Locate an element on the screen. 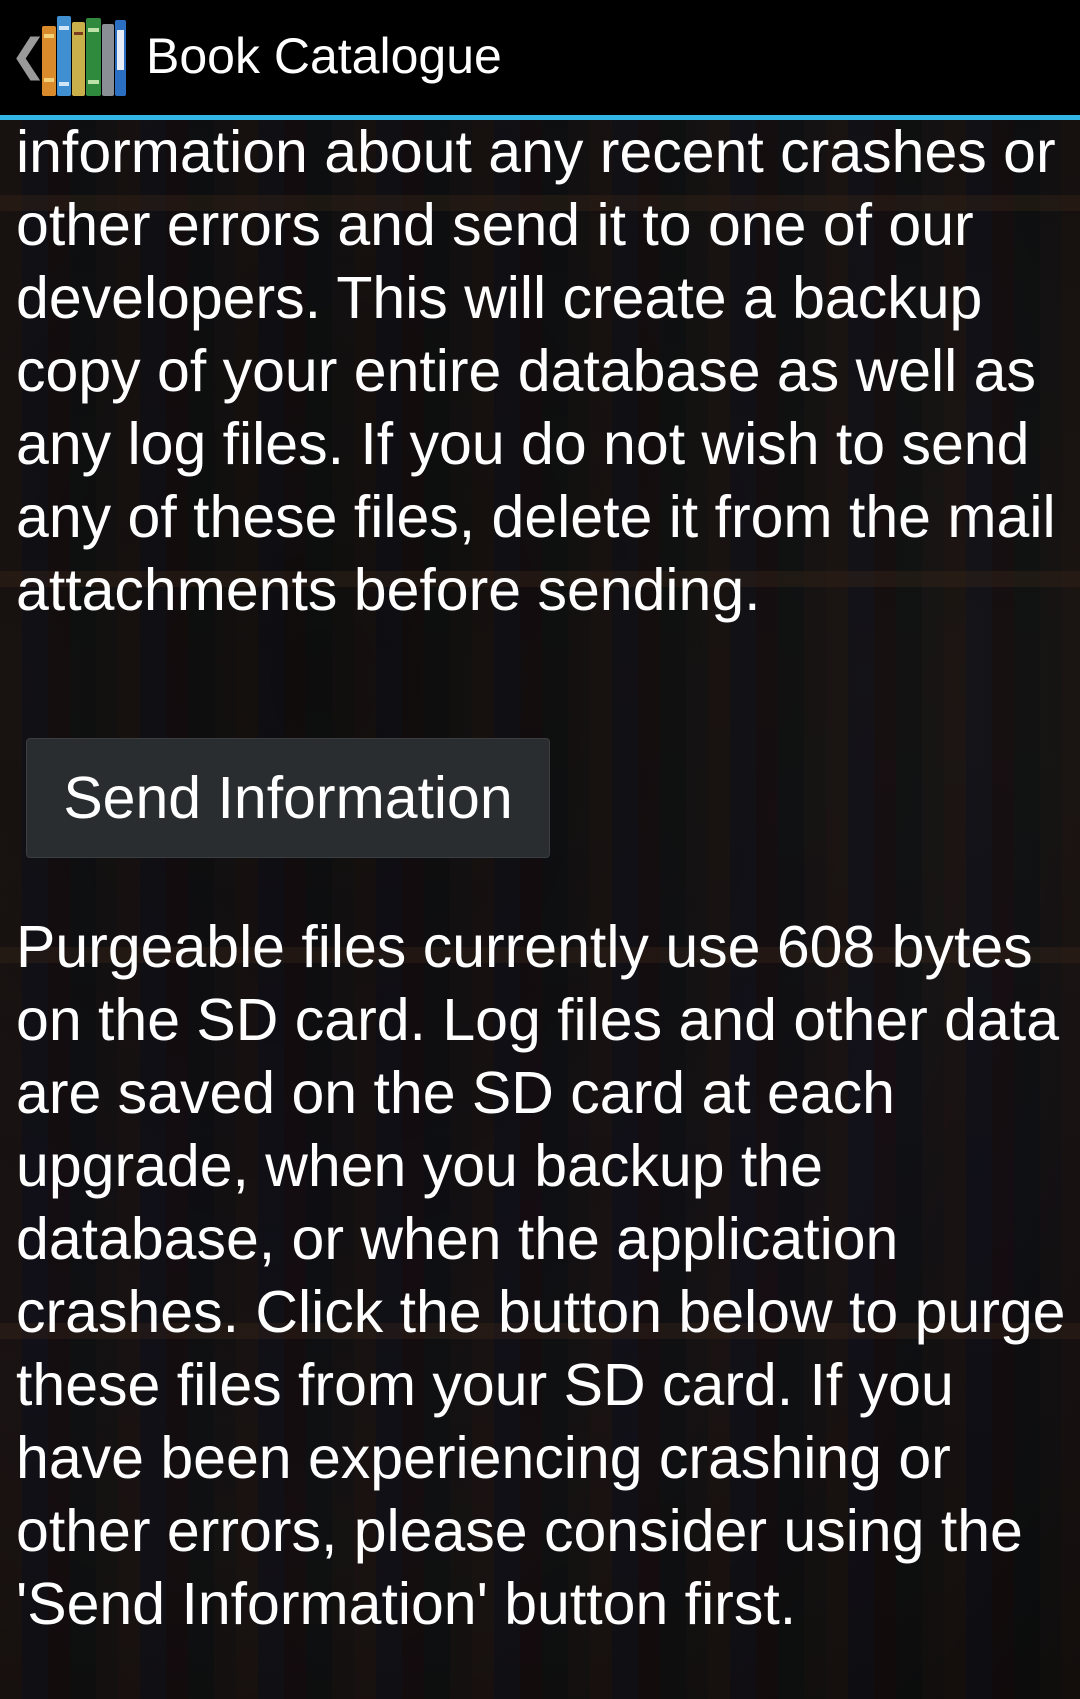 The image size is (1080, 1699). action-bar: ❮ Book Catalogue is located at coordinates (540, 60).